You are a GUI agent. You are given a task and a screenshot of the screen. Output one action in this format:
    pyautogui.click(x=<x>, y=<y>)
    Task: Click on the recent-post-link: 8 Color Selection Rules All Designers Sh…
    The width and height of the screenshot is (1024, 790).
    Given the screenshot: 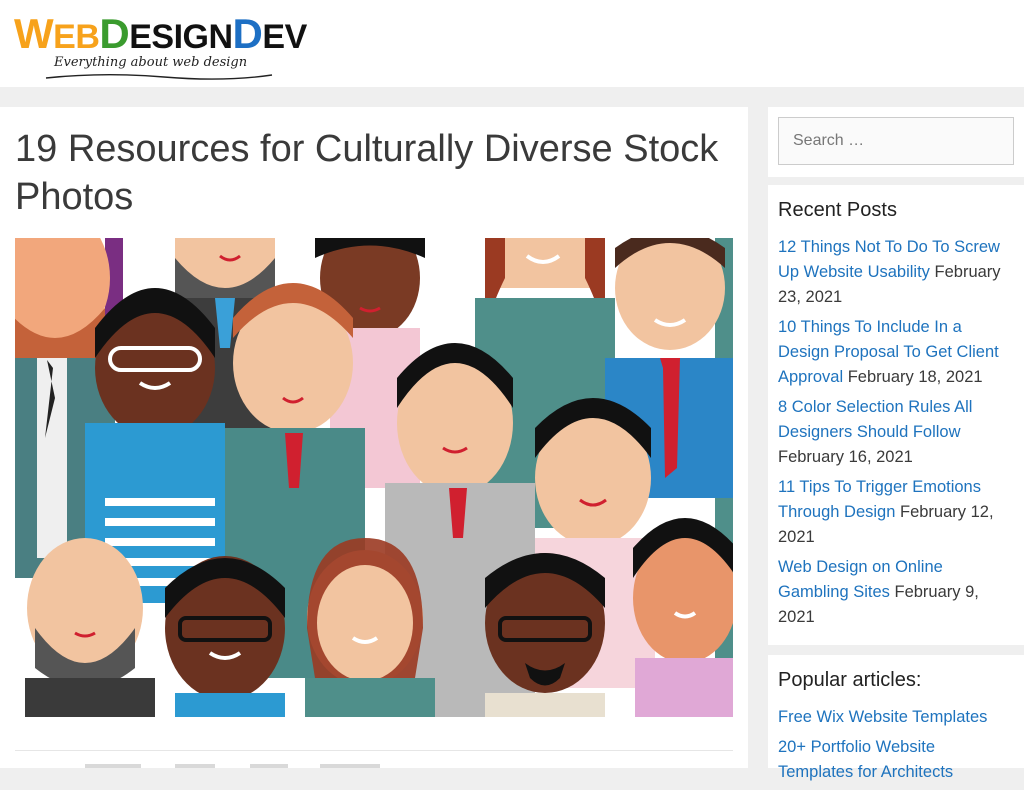 What is the action you would take?
    pyautogui.click(x=875, y=419)
    